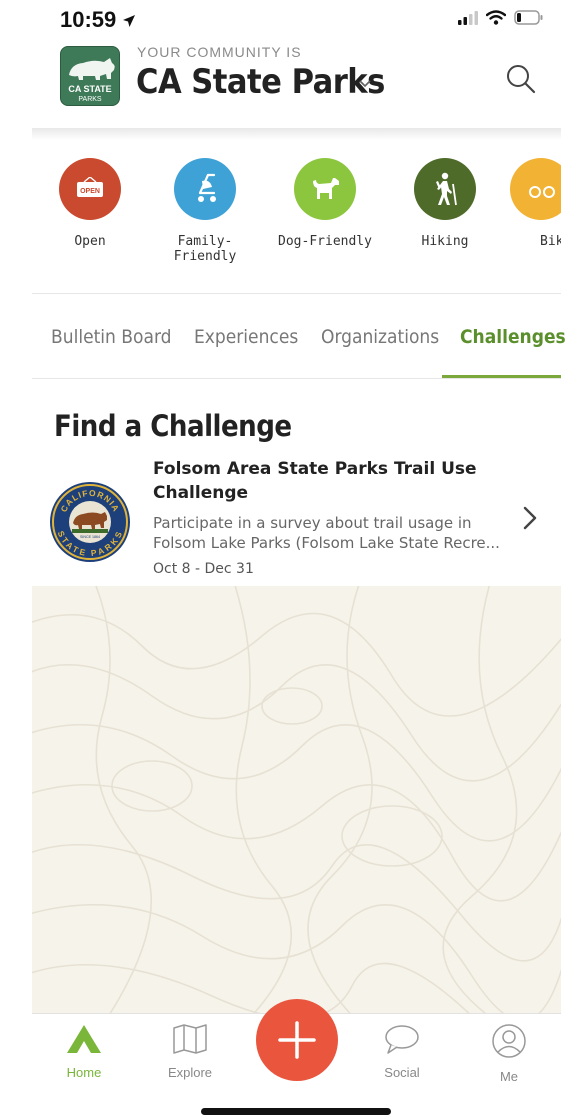 This screenshot has width=566, height=1119. I want to click on chat-bubble-icon, so click(402, 1039).